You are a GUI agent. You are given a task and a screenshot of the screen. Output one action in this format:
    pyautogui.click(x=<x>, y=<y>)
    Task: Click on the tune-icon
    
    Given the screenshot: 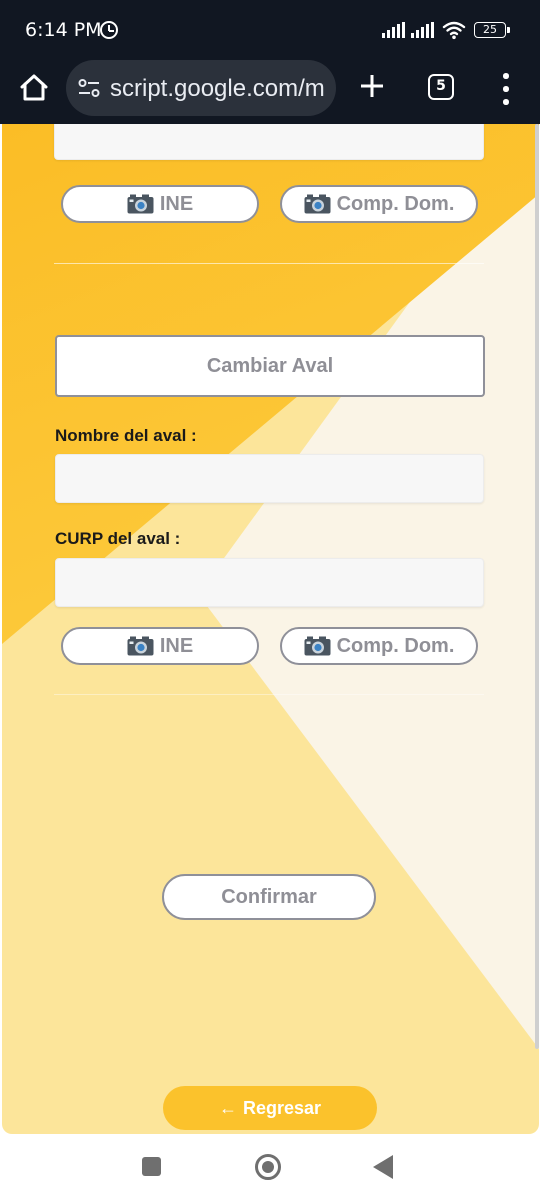 What is the action you would take?
    pyautogui.click(x=89, y=88)
    